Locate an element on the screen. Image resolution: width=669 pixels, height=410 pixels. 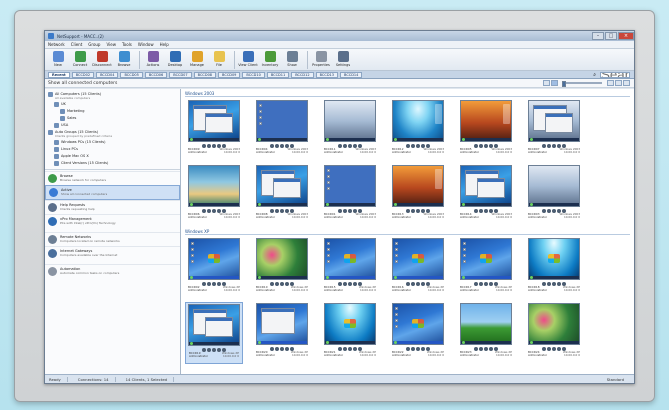
computer-tile: BCCD15 Windows XP Administrator 10.00.0.0 0 is located at coordinates (350, 268).